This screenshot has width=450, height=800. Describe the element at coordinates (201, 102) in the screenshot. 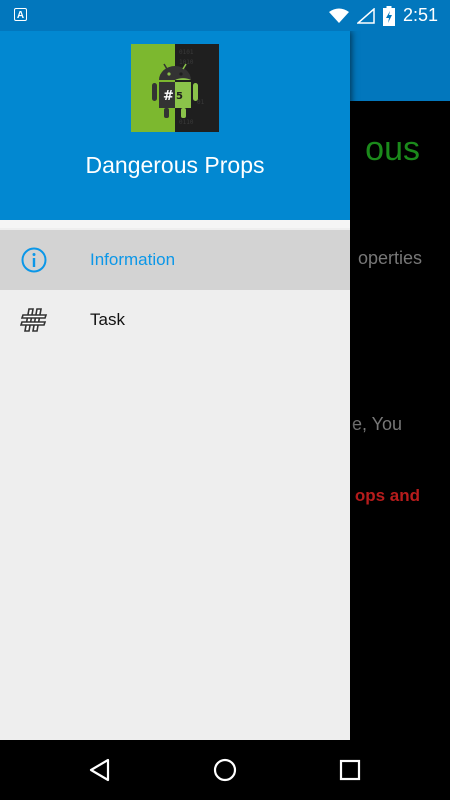

I see `svg-text: 01` at that location.